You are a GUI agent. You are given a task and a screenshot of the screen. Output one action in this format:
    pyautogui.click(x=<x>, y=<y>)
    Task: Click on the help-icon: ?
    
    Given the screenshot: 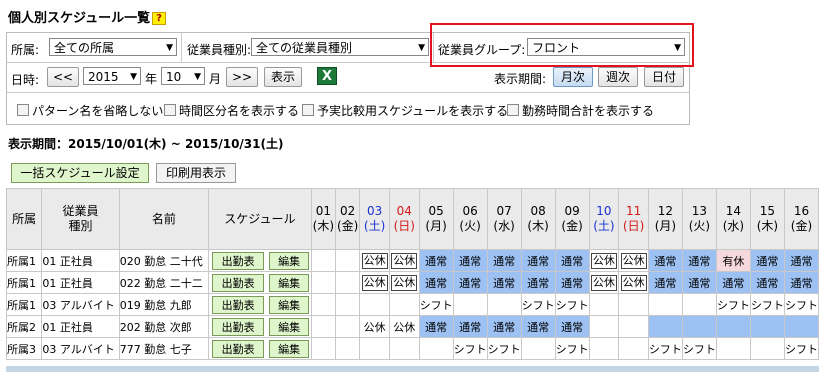 What is the action you would take?
    pyautogui.click(x=159, y=18)
    